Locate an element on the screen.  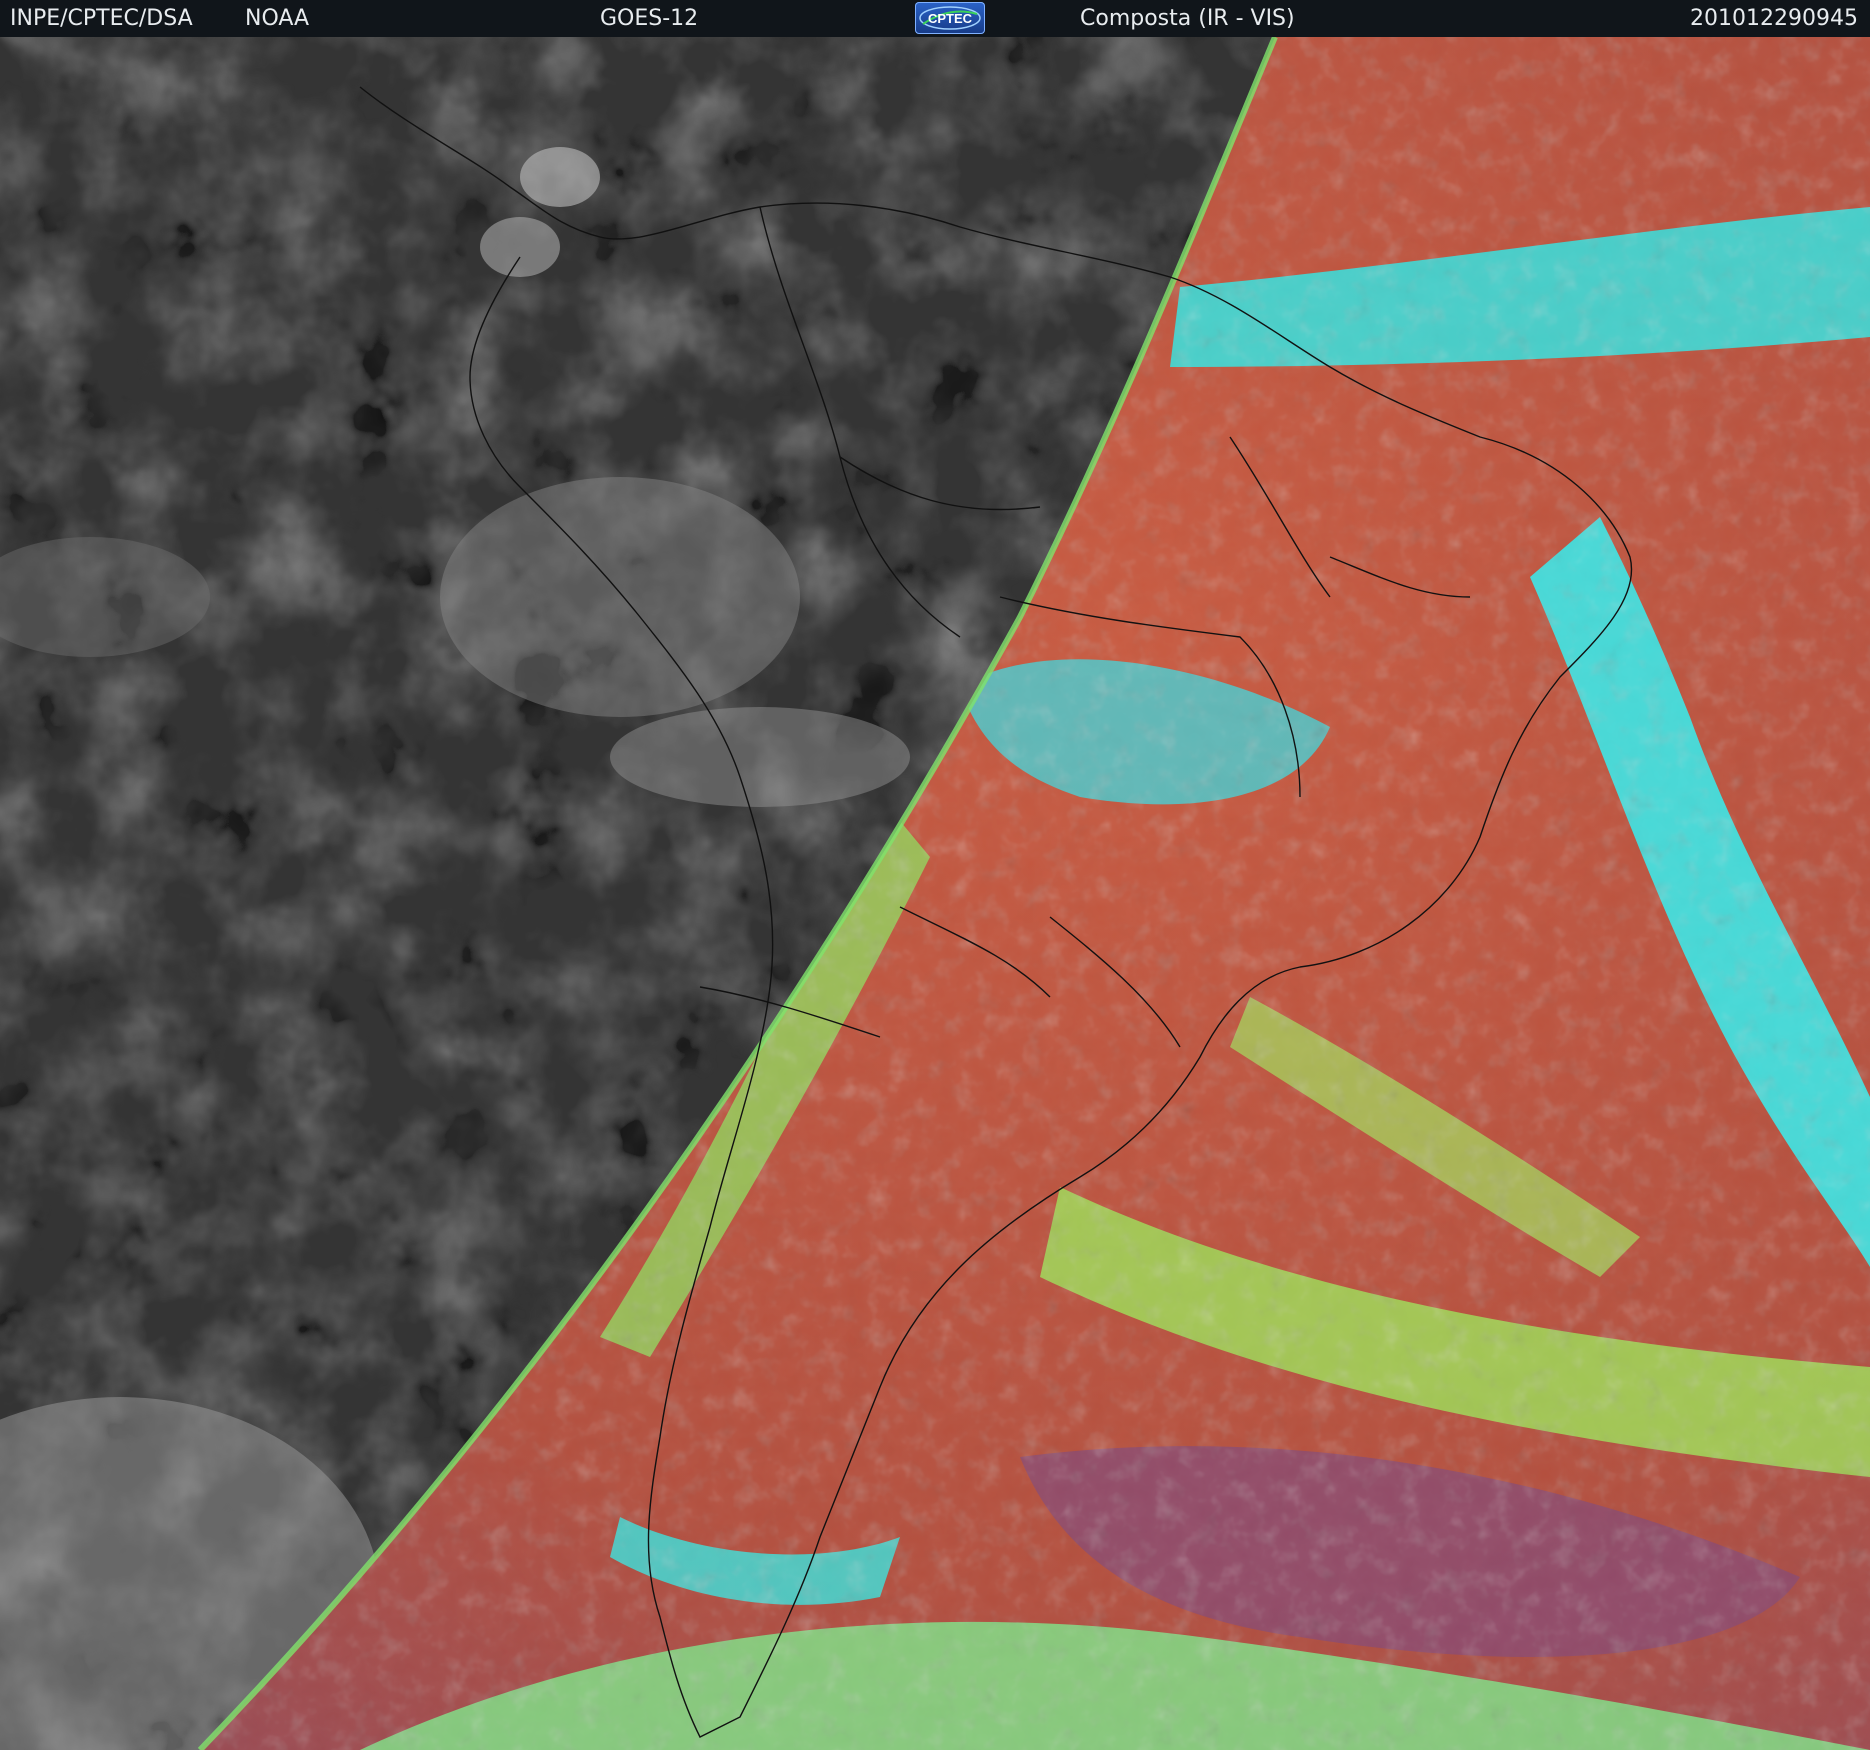
svg-text: CPTEC is located at coordinates (950, 18).